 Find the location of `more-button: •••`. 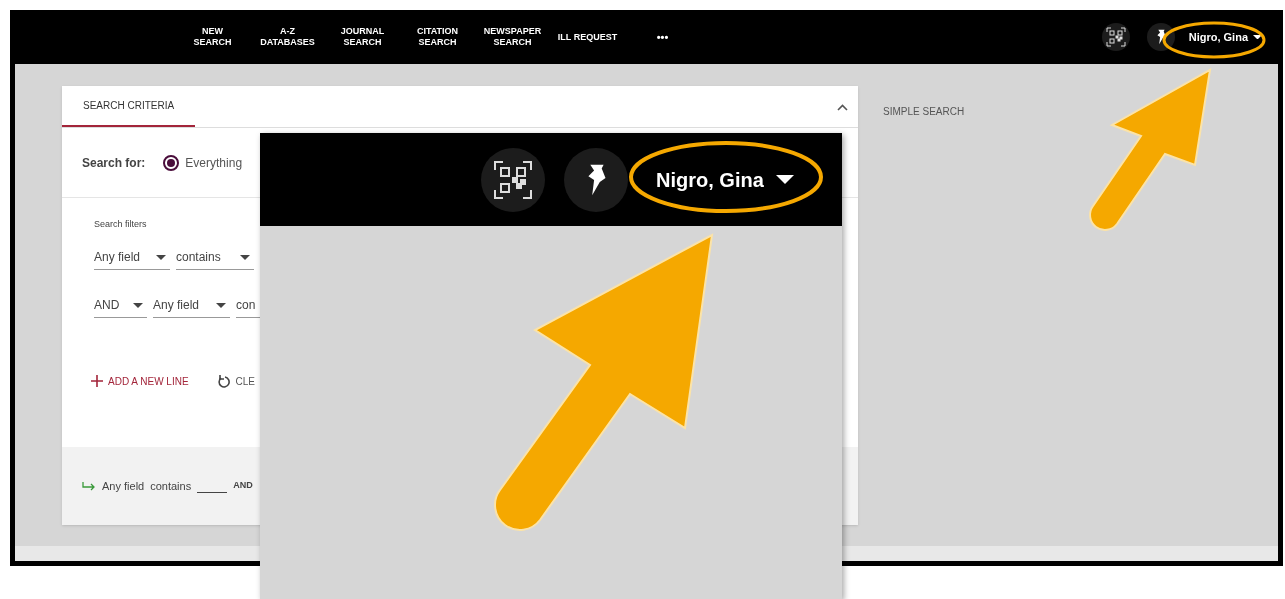

more-button: ••• is located at coordinates (662, 37).